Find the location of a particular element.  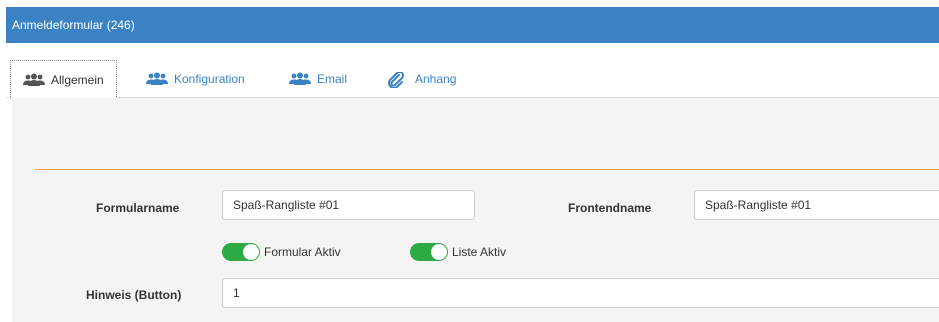

tab-konfiguration: Konfiguration is located at coordinates (195, 79).